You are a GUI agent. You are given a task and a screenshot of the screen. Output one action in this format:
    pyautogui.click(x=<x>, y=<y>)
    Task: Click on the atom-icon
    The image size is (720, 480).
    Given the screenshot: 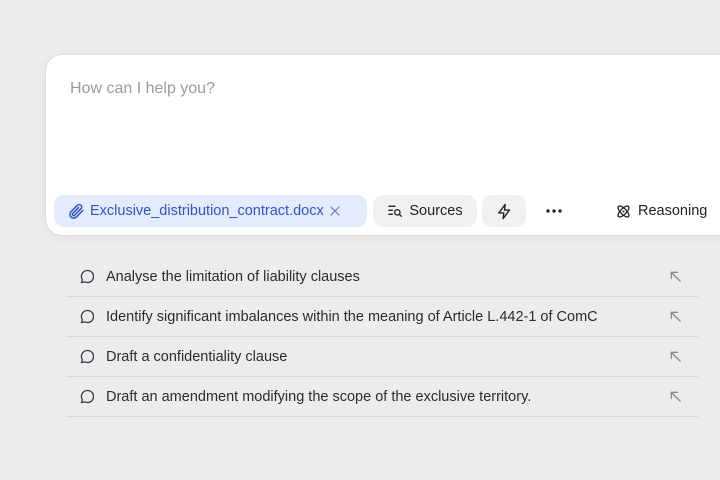 What is the action you would take?
    pyautogui.click(x=623, y=211)
    